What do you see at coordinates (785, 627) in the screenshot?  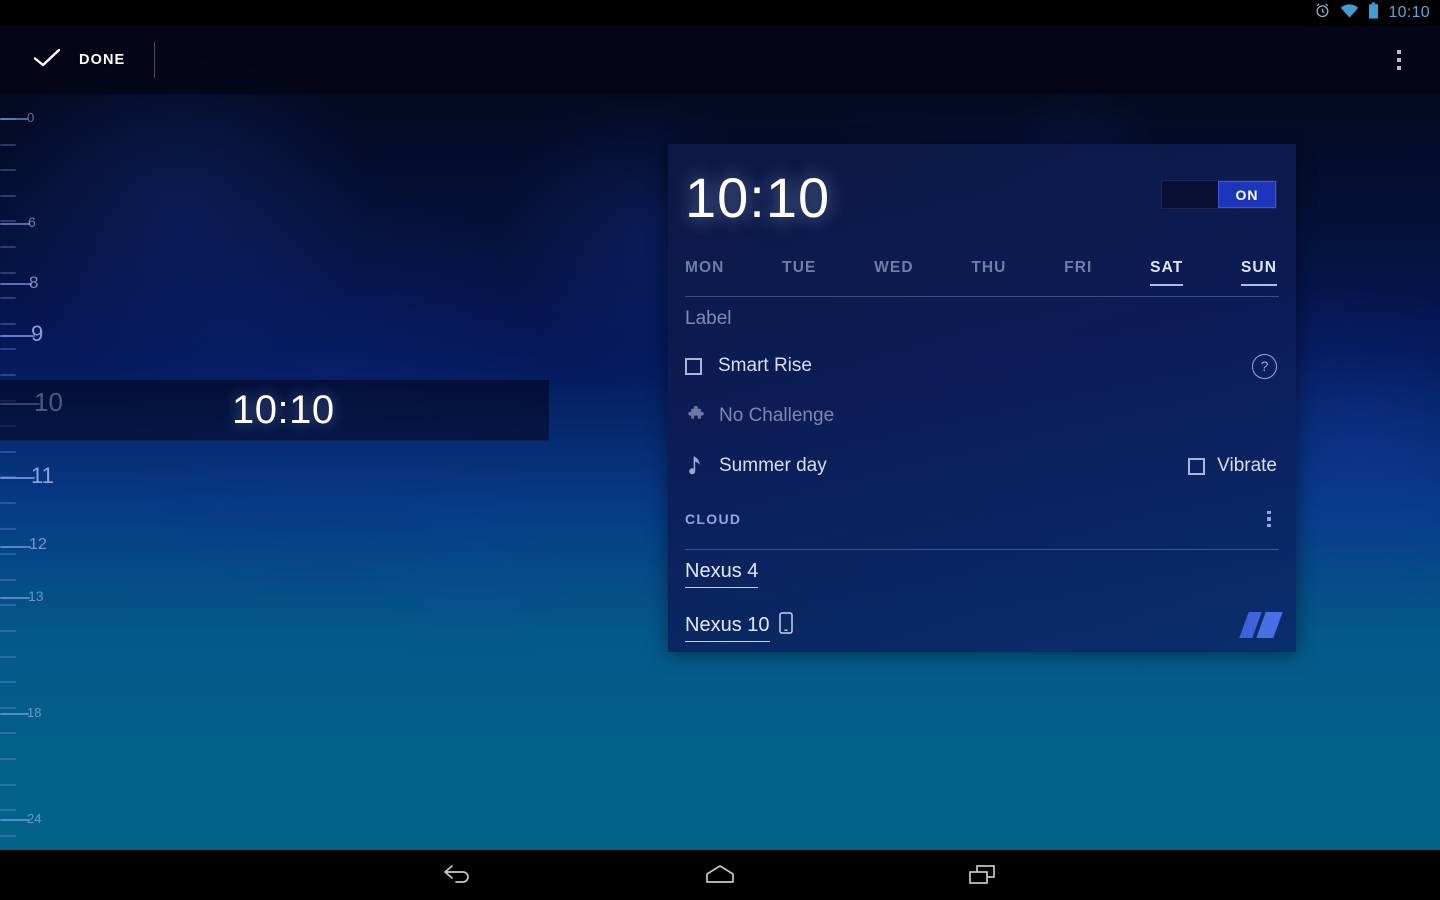 I see `phone-device-icon` at bounding box center [785, 627].